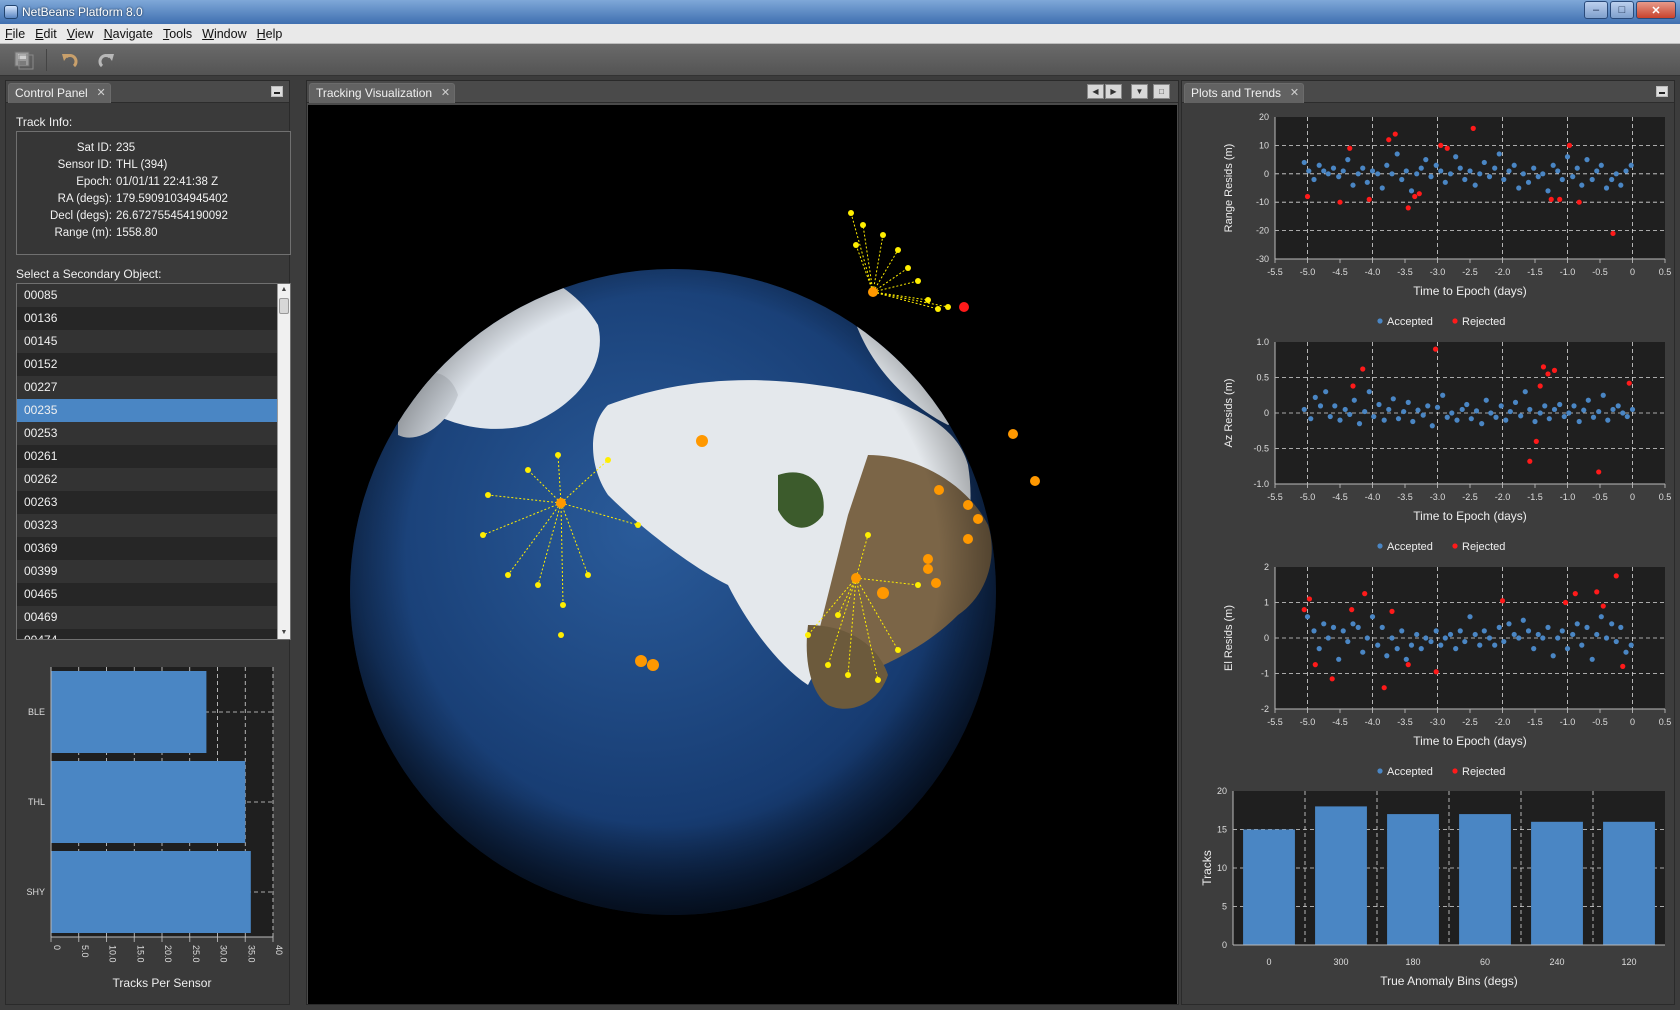 This screenshot has width=1680, height=1010. Describe the element at coordinates (284, 306) in the screenshot. I see `scrollbar-thumb` at that location.